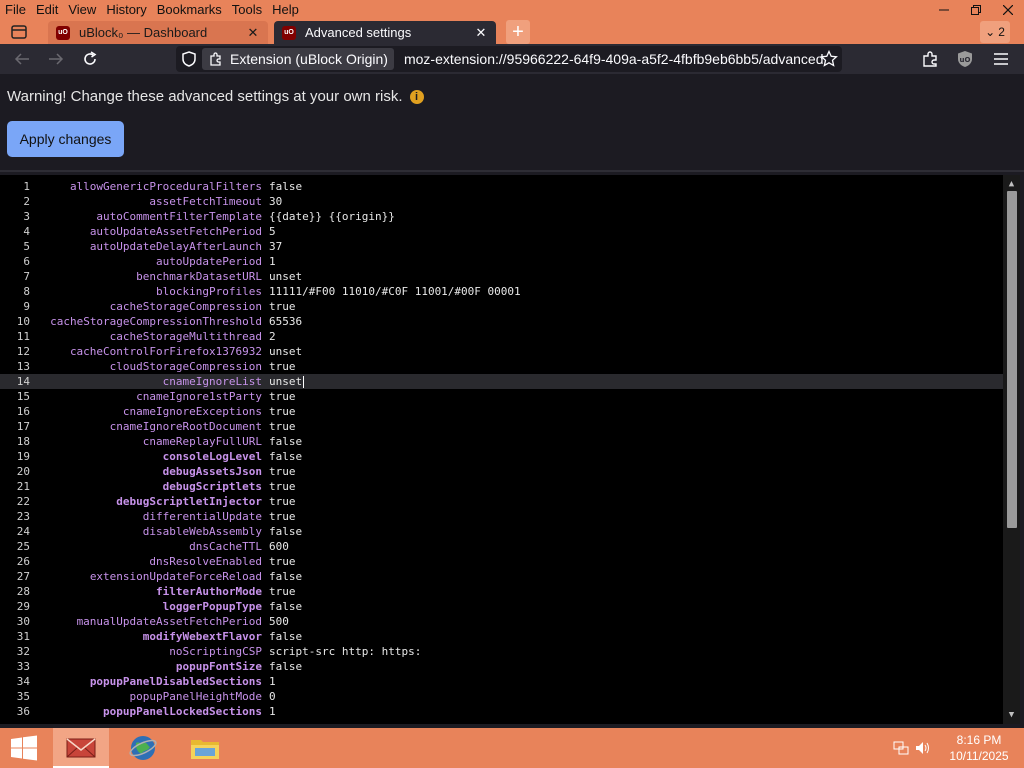 The width and height of the screenshot is (1024, 768). What do you see at coordinates (930, 59) in the screenshot?
I see `extensions-button` at bounding box center [930, 59].